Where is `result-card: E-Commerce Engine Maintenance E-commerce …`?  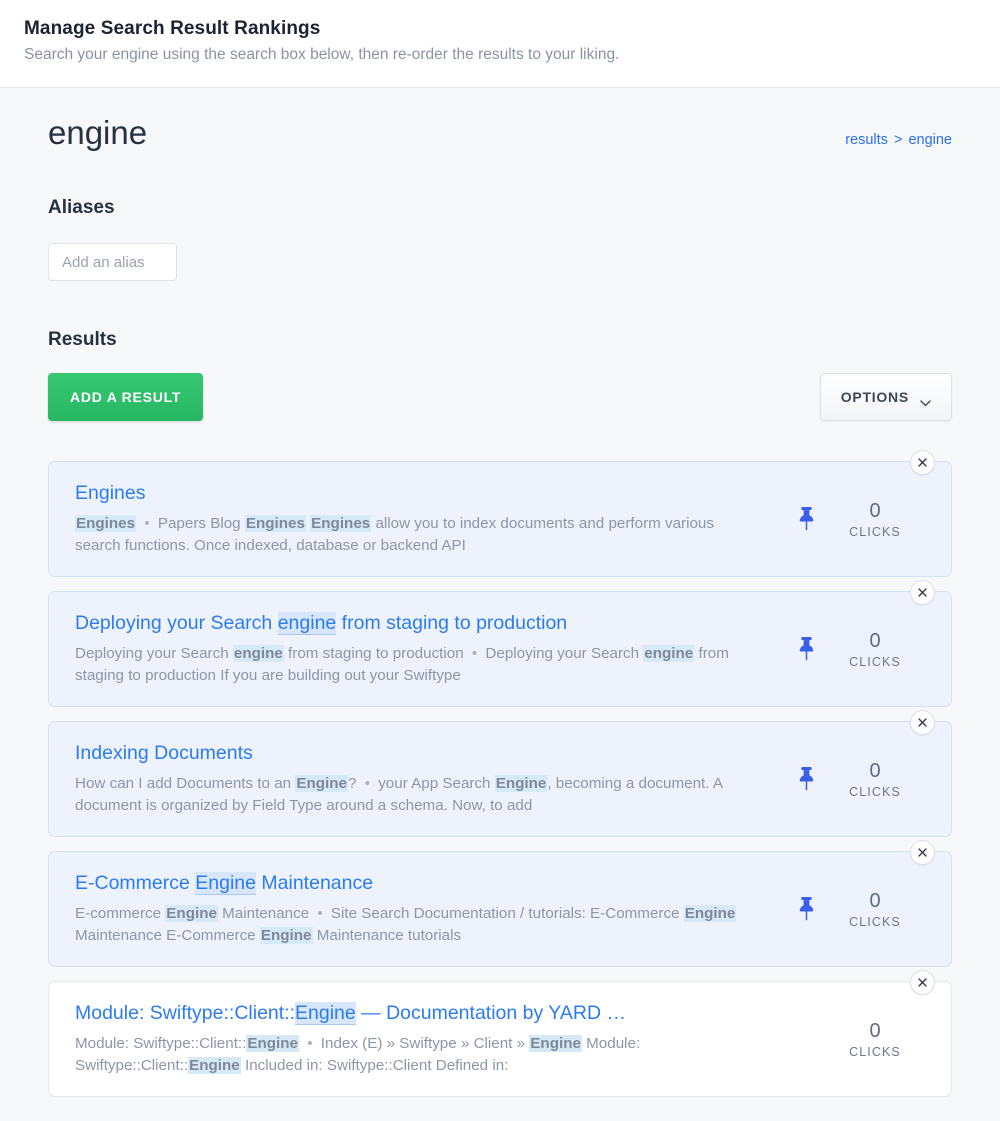 result-card: E-Commerce Engine Maintenance E-commerce … is located at coordinates (500, 904).